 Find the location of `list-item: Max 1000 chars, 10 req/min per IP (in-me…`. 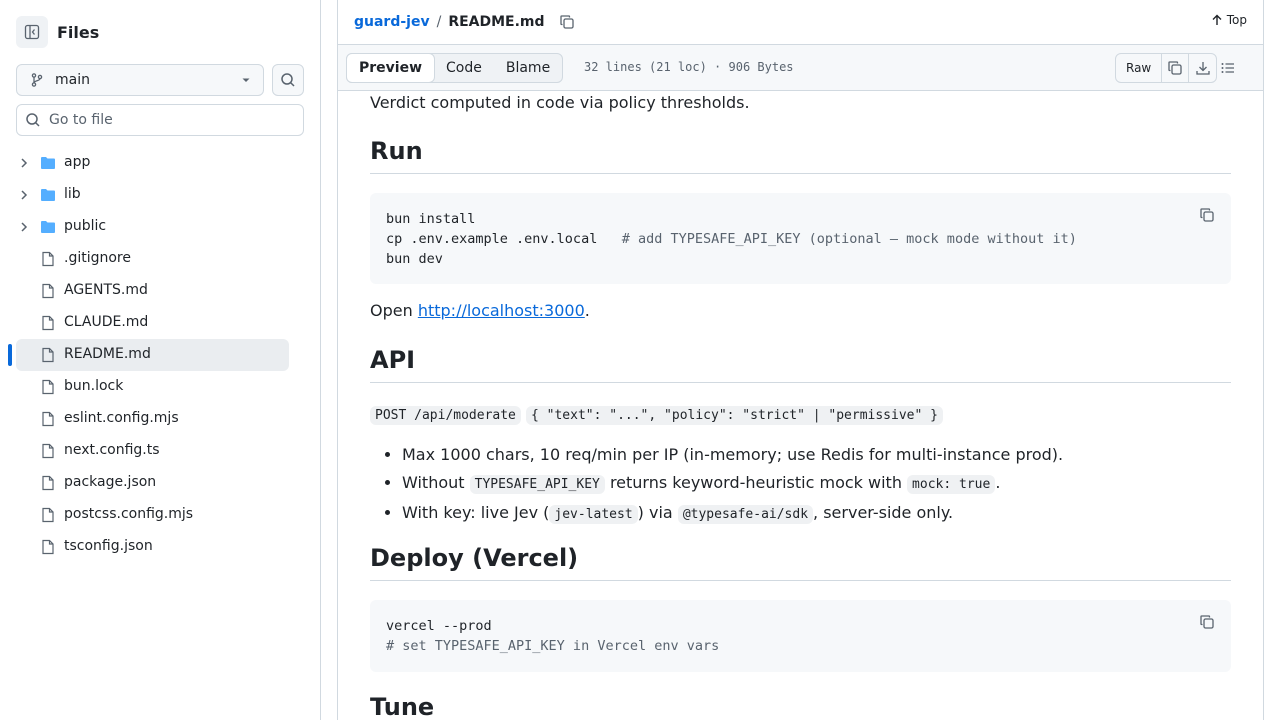

list-item: Max 1000 chars, 10 req/min per IP (in-me… is located at coordinates (732, 455).